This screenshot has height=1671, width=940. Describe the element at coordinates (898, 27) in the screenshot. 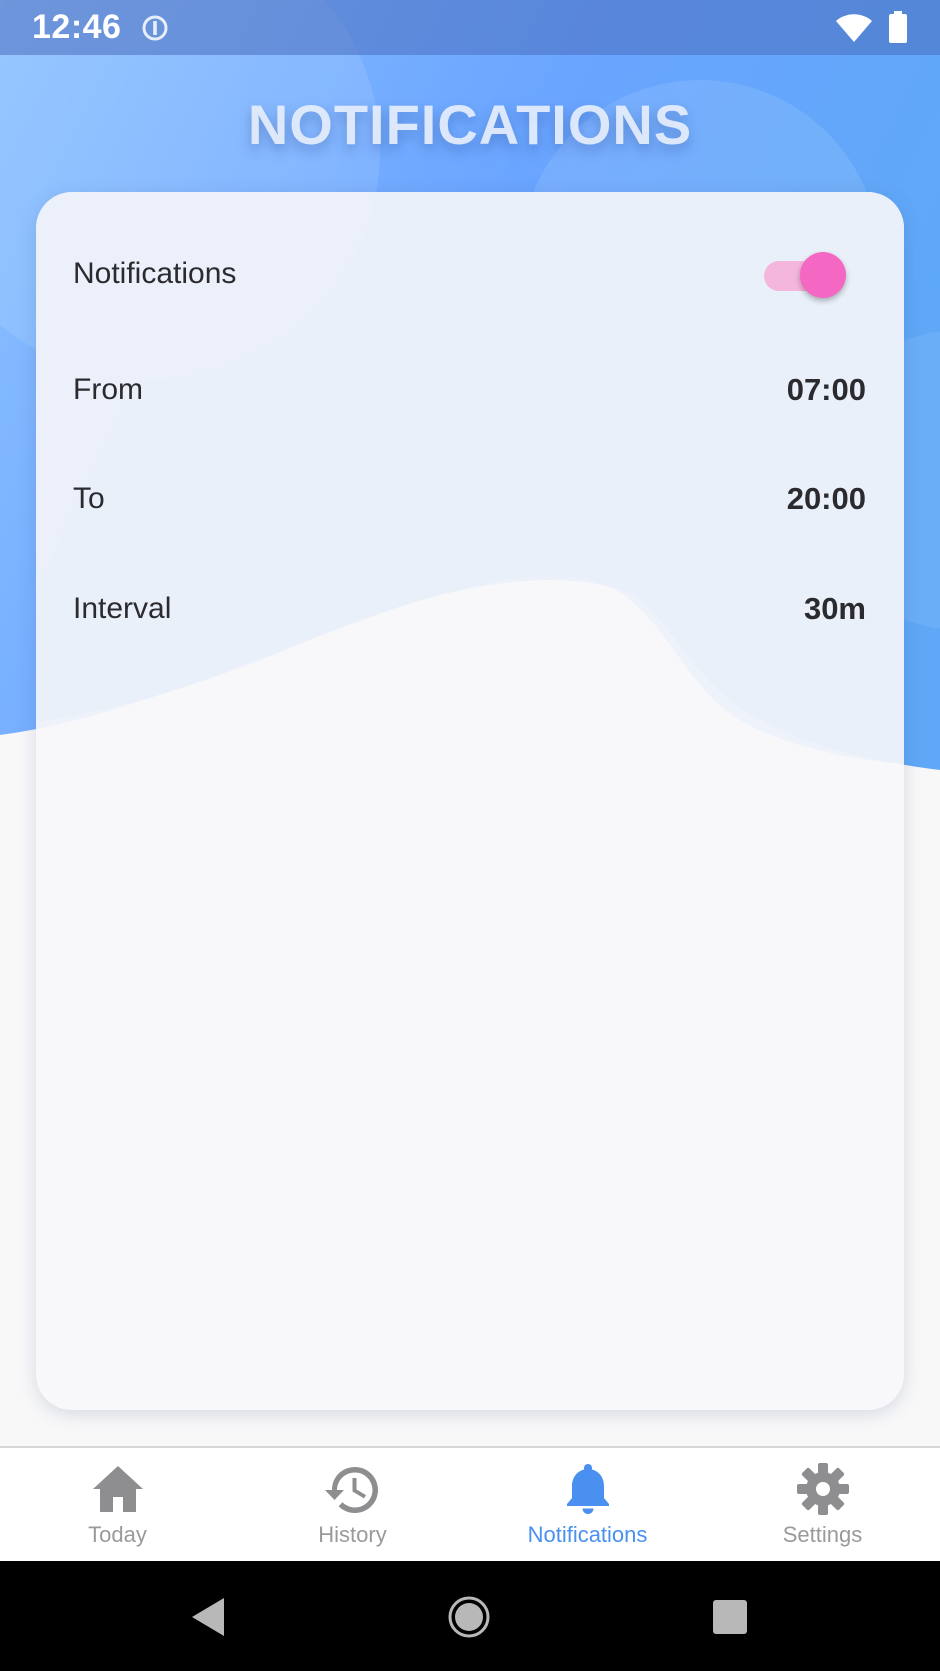

I see `battery-icon` at that location.